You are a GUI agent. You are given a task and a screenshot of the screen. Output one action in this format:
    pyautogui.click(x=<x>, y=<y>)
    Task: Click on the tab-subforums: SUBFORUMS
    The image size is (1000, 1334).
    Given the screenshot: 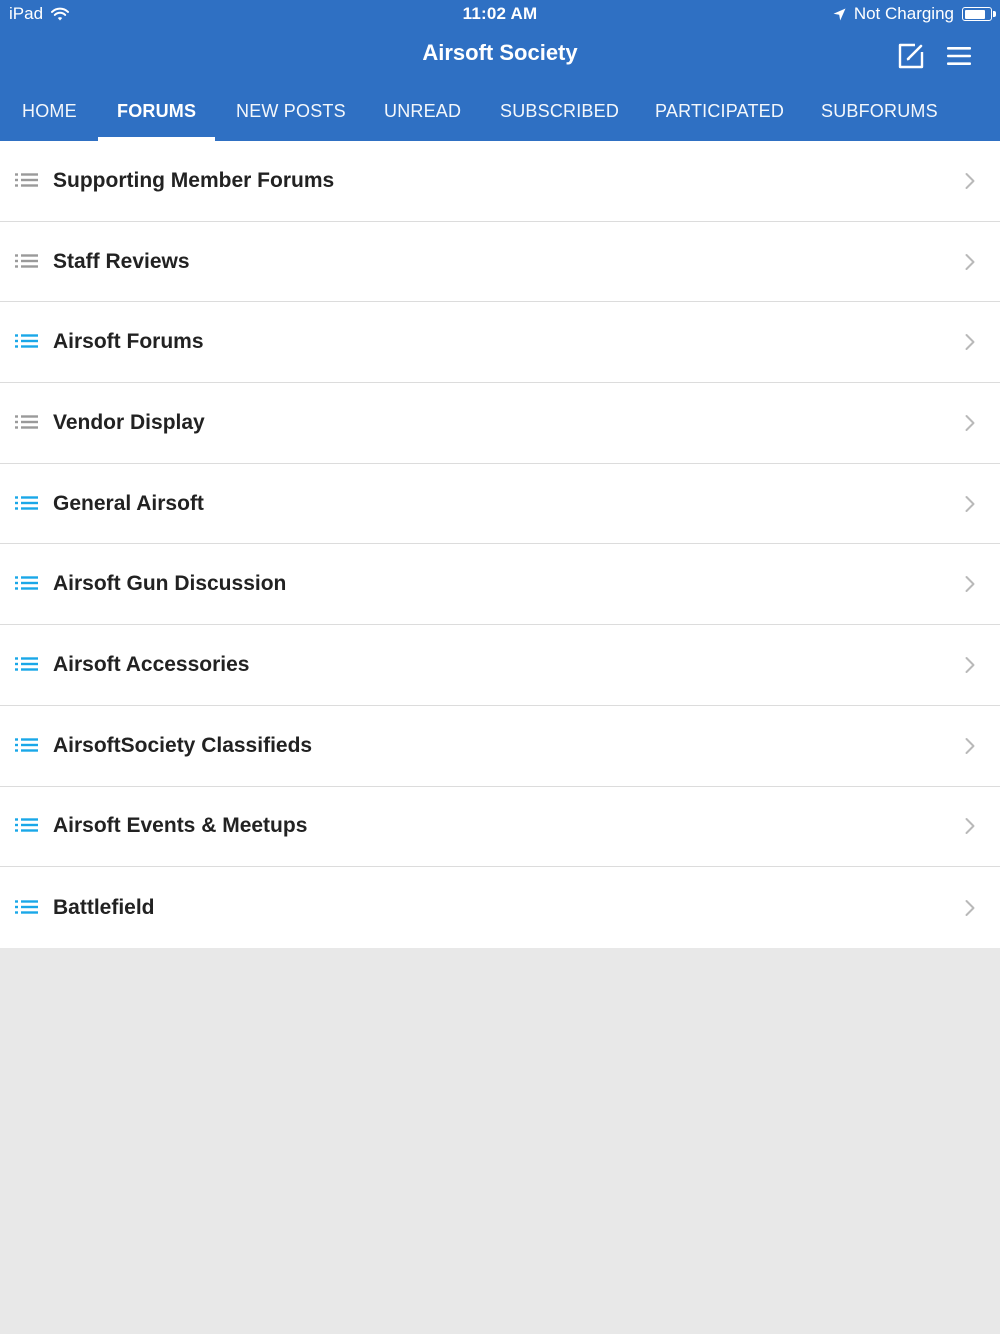 What is the action you would take?
    pyautogui.click(x=879, y=114)
    